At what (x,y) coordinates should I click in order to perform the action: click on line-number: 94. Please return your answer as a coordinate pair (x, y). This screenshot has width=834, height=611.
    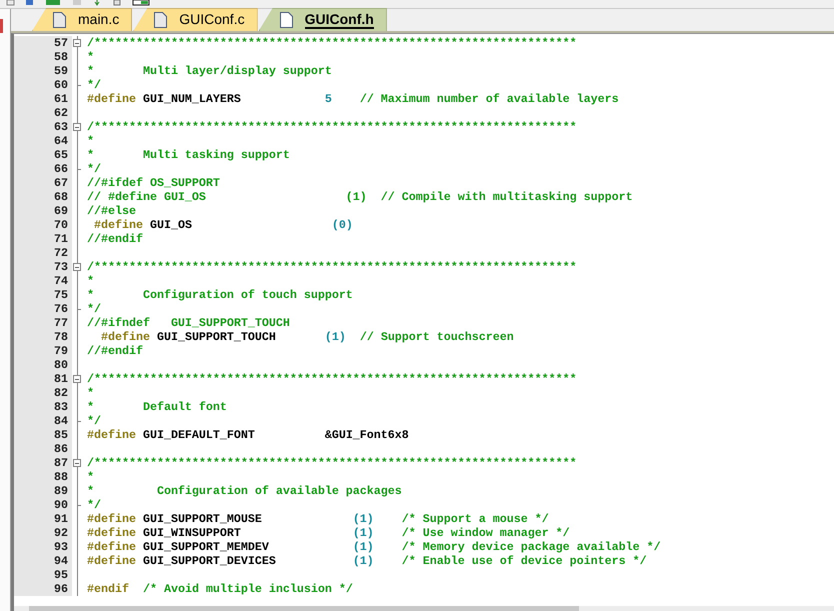
    Looking at the image, I should click on (43, 561).